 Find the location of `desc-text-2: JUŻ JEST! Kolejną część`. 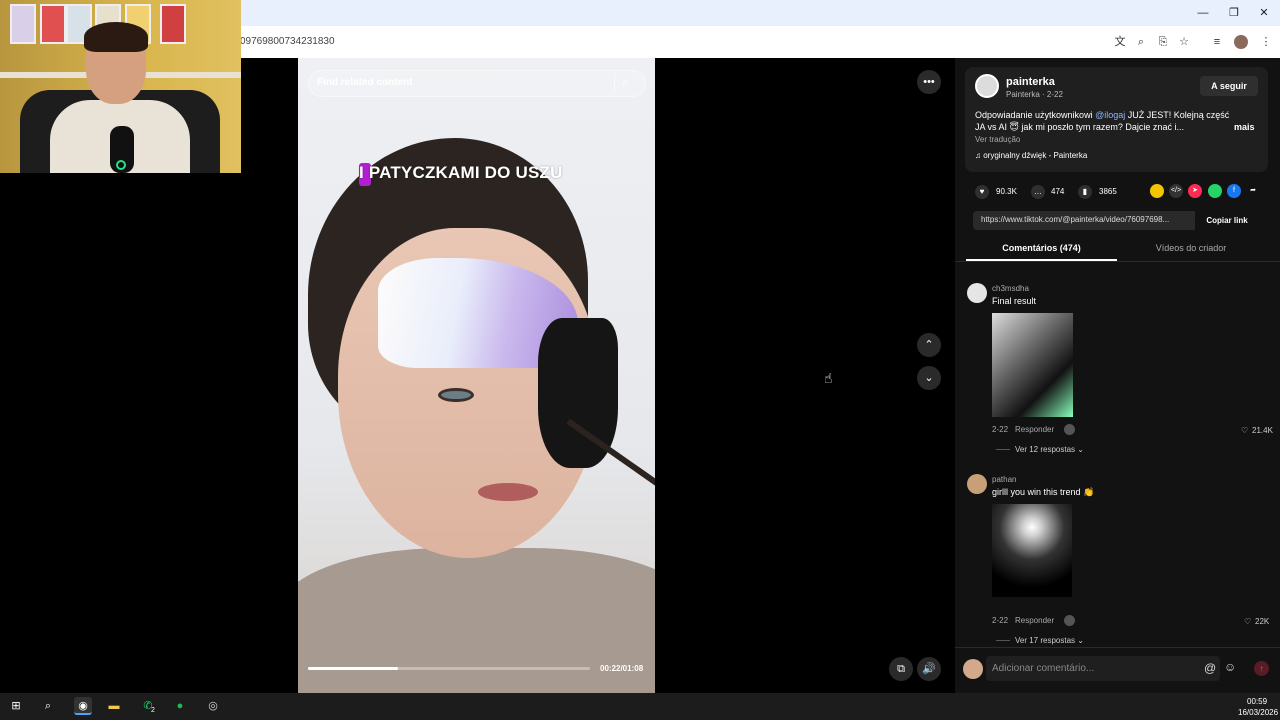

desc-text-2: JUŻ JEST! Kolejną część is located at coordinates (1177, 115).